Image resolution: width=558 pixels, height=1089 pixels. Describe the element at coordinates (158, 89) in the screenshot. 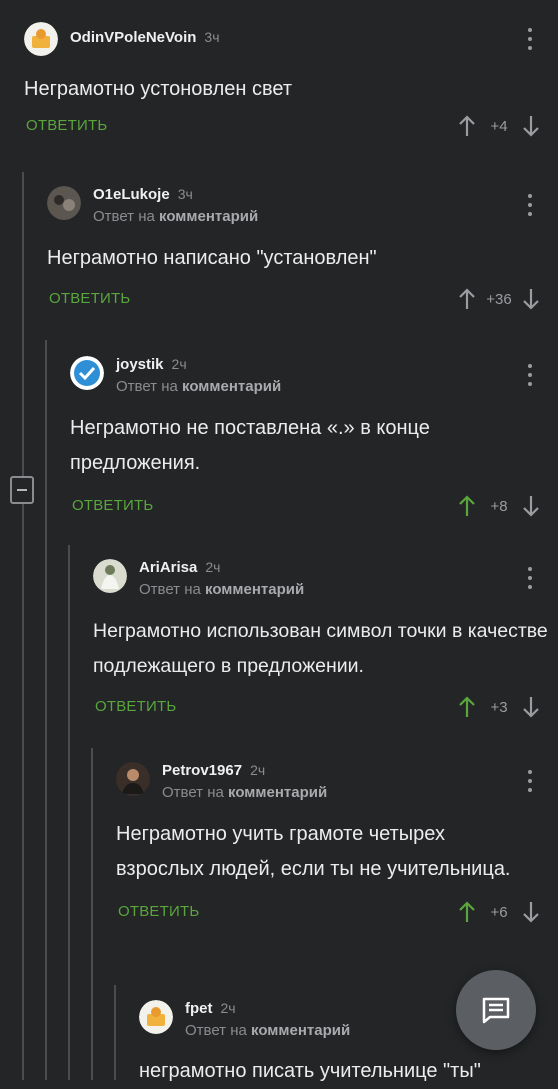

I see `comment-text: Неграмотно устоновлен свет` at that location.